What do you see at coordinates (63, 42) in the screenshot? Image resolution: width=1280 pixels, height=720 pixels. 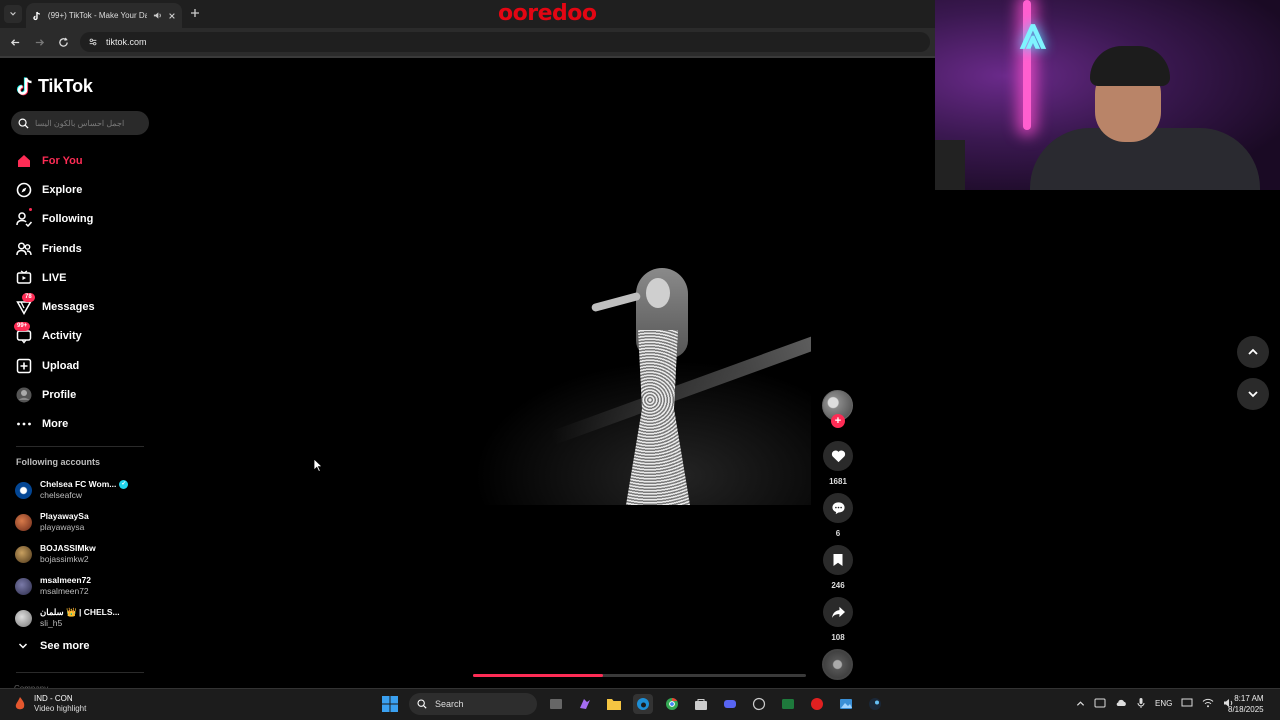 I see `reload-button` at bounding box center [63, 42].